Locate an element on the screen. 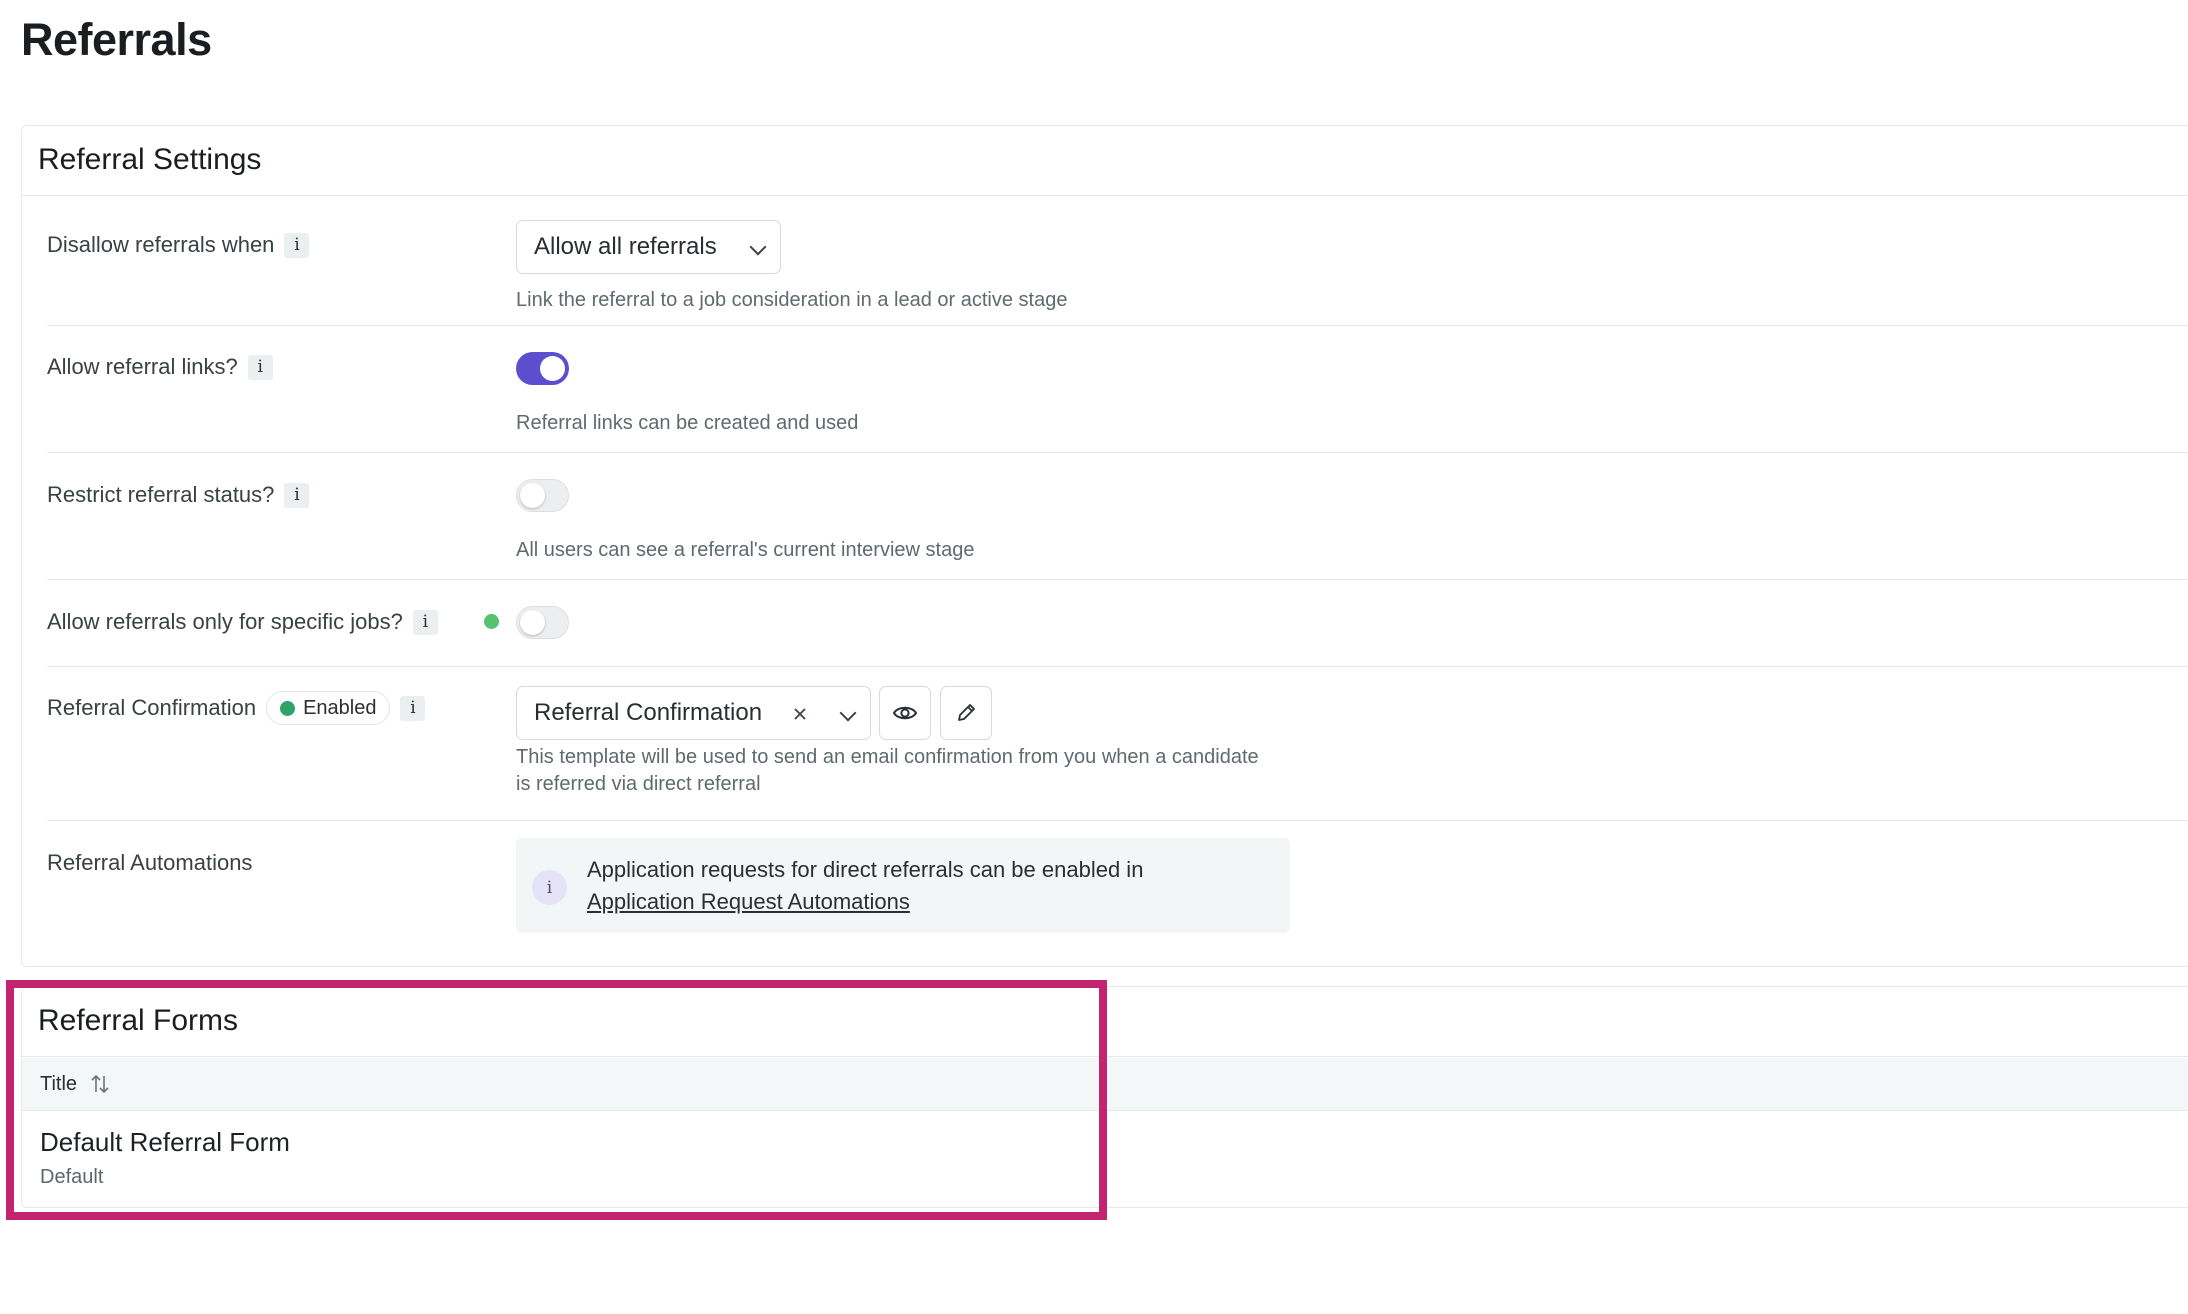 Image resolution: width=2188 pixels, height=1314 pixels. allow-referral-links-toggle is located at coordinates (542, 368).